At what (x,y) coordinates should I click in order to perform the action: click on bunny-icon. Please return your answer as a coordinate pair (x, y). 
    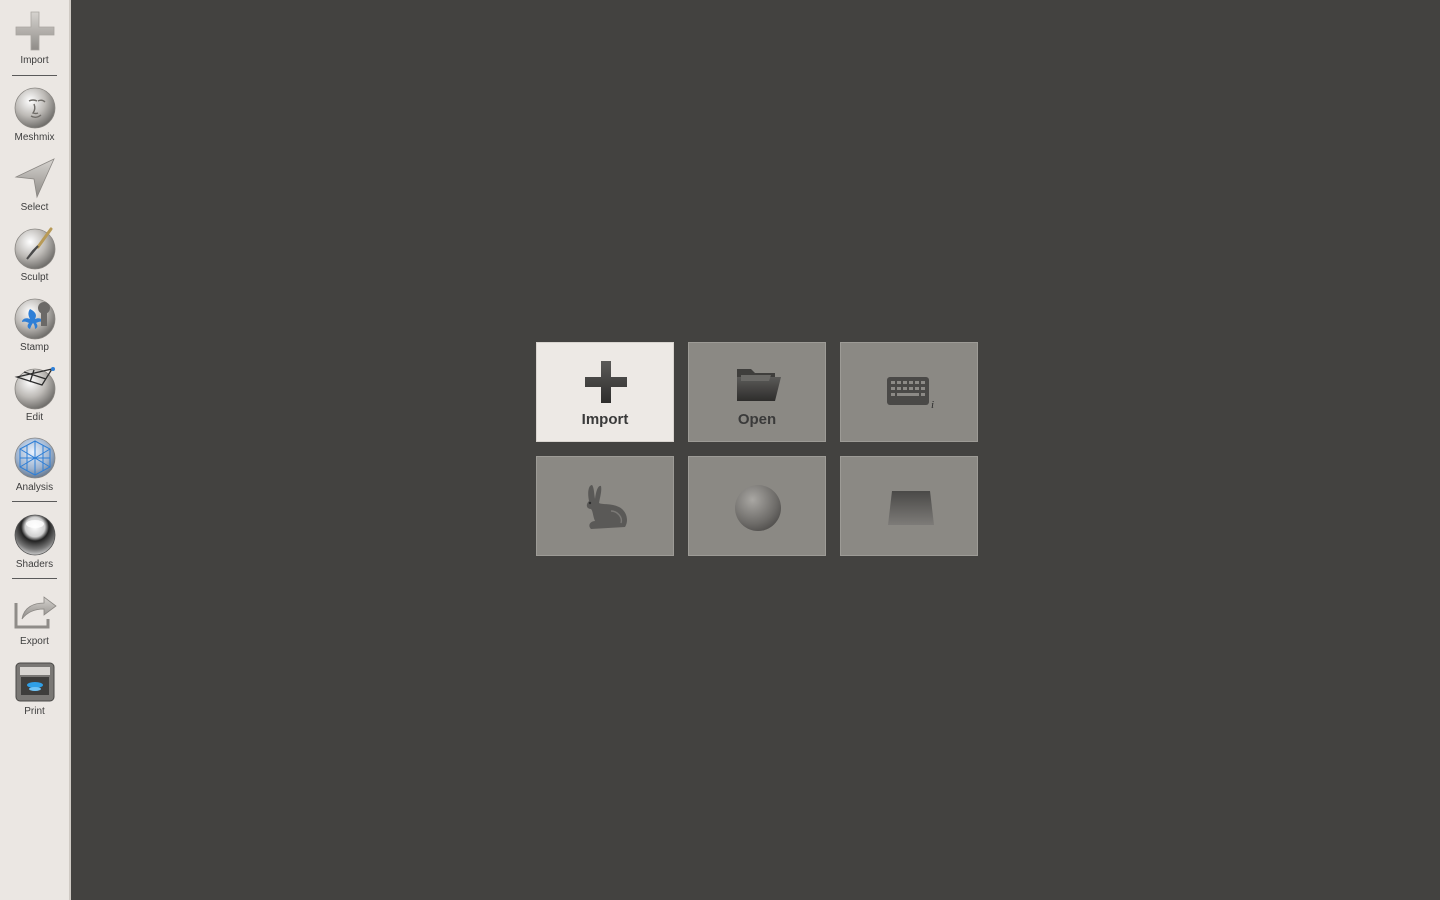
    Looking at the image, I should click on (606, 507).